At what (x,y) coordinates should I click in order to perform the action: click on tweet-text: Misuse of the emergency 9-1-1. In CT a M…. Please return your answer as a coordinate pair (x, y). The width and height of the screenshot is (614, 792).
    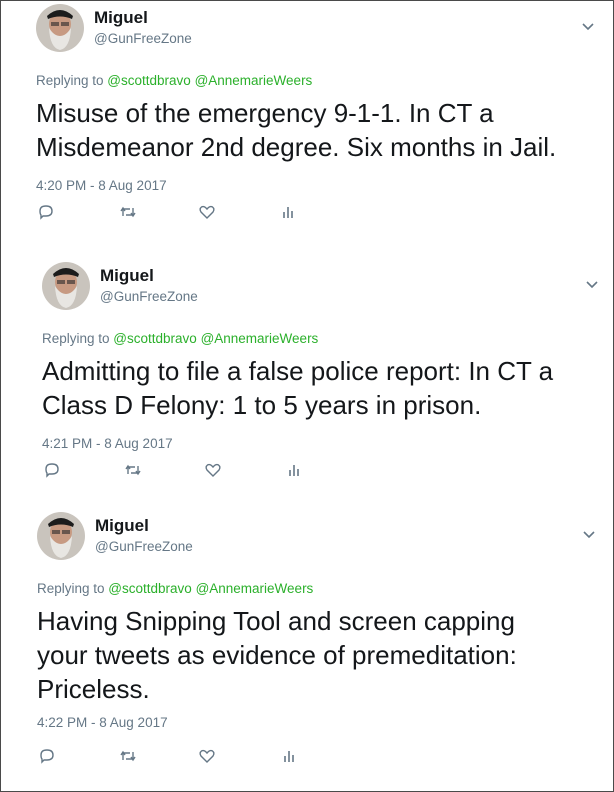
    Looking at the image, I should click on (296, 130).